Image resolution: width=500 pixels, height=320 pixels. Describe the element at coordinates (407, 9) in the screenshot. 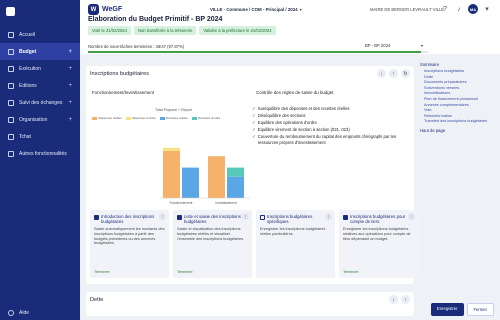

I see `user-info: MAIRE DE BERGER LEVRAULT VILLE` at that location.